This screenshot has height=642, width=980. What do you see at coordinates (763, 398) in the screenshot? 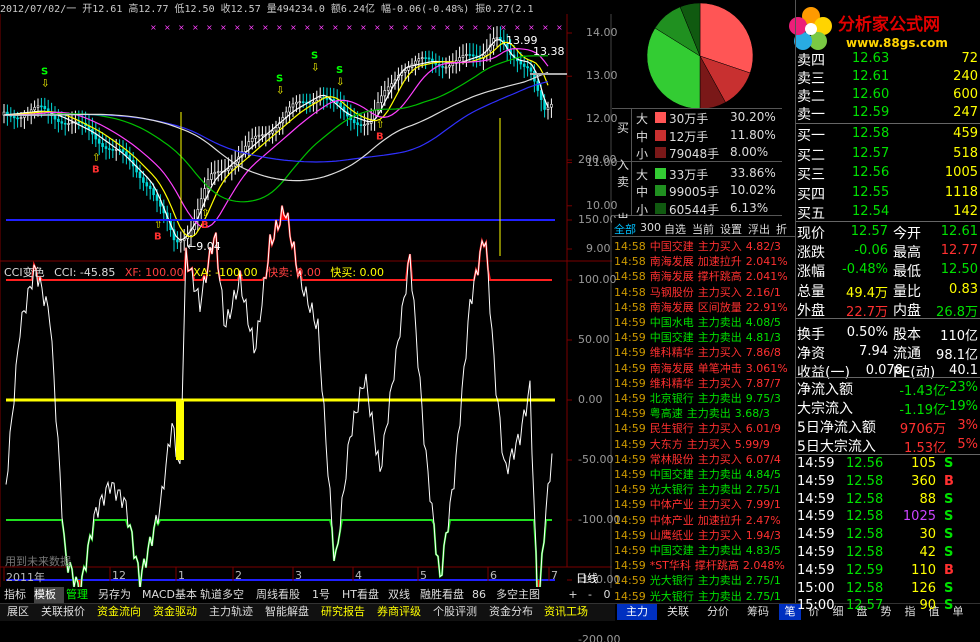
I see `radar-signal-value: 9.75/3` at bounding box center [763, 398].